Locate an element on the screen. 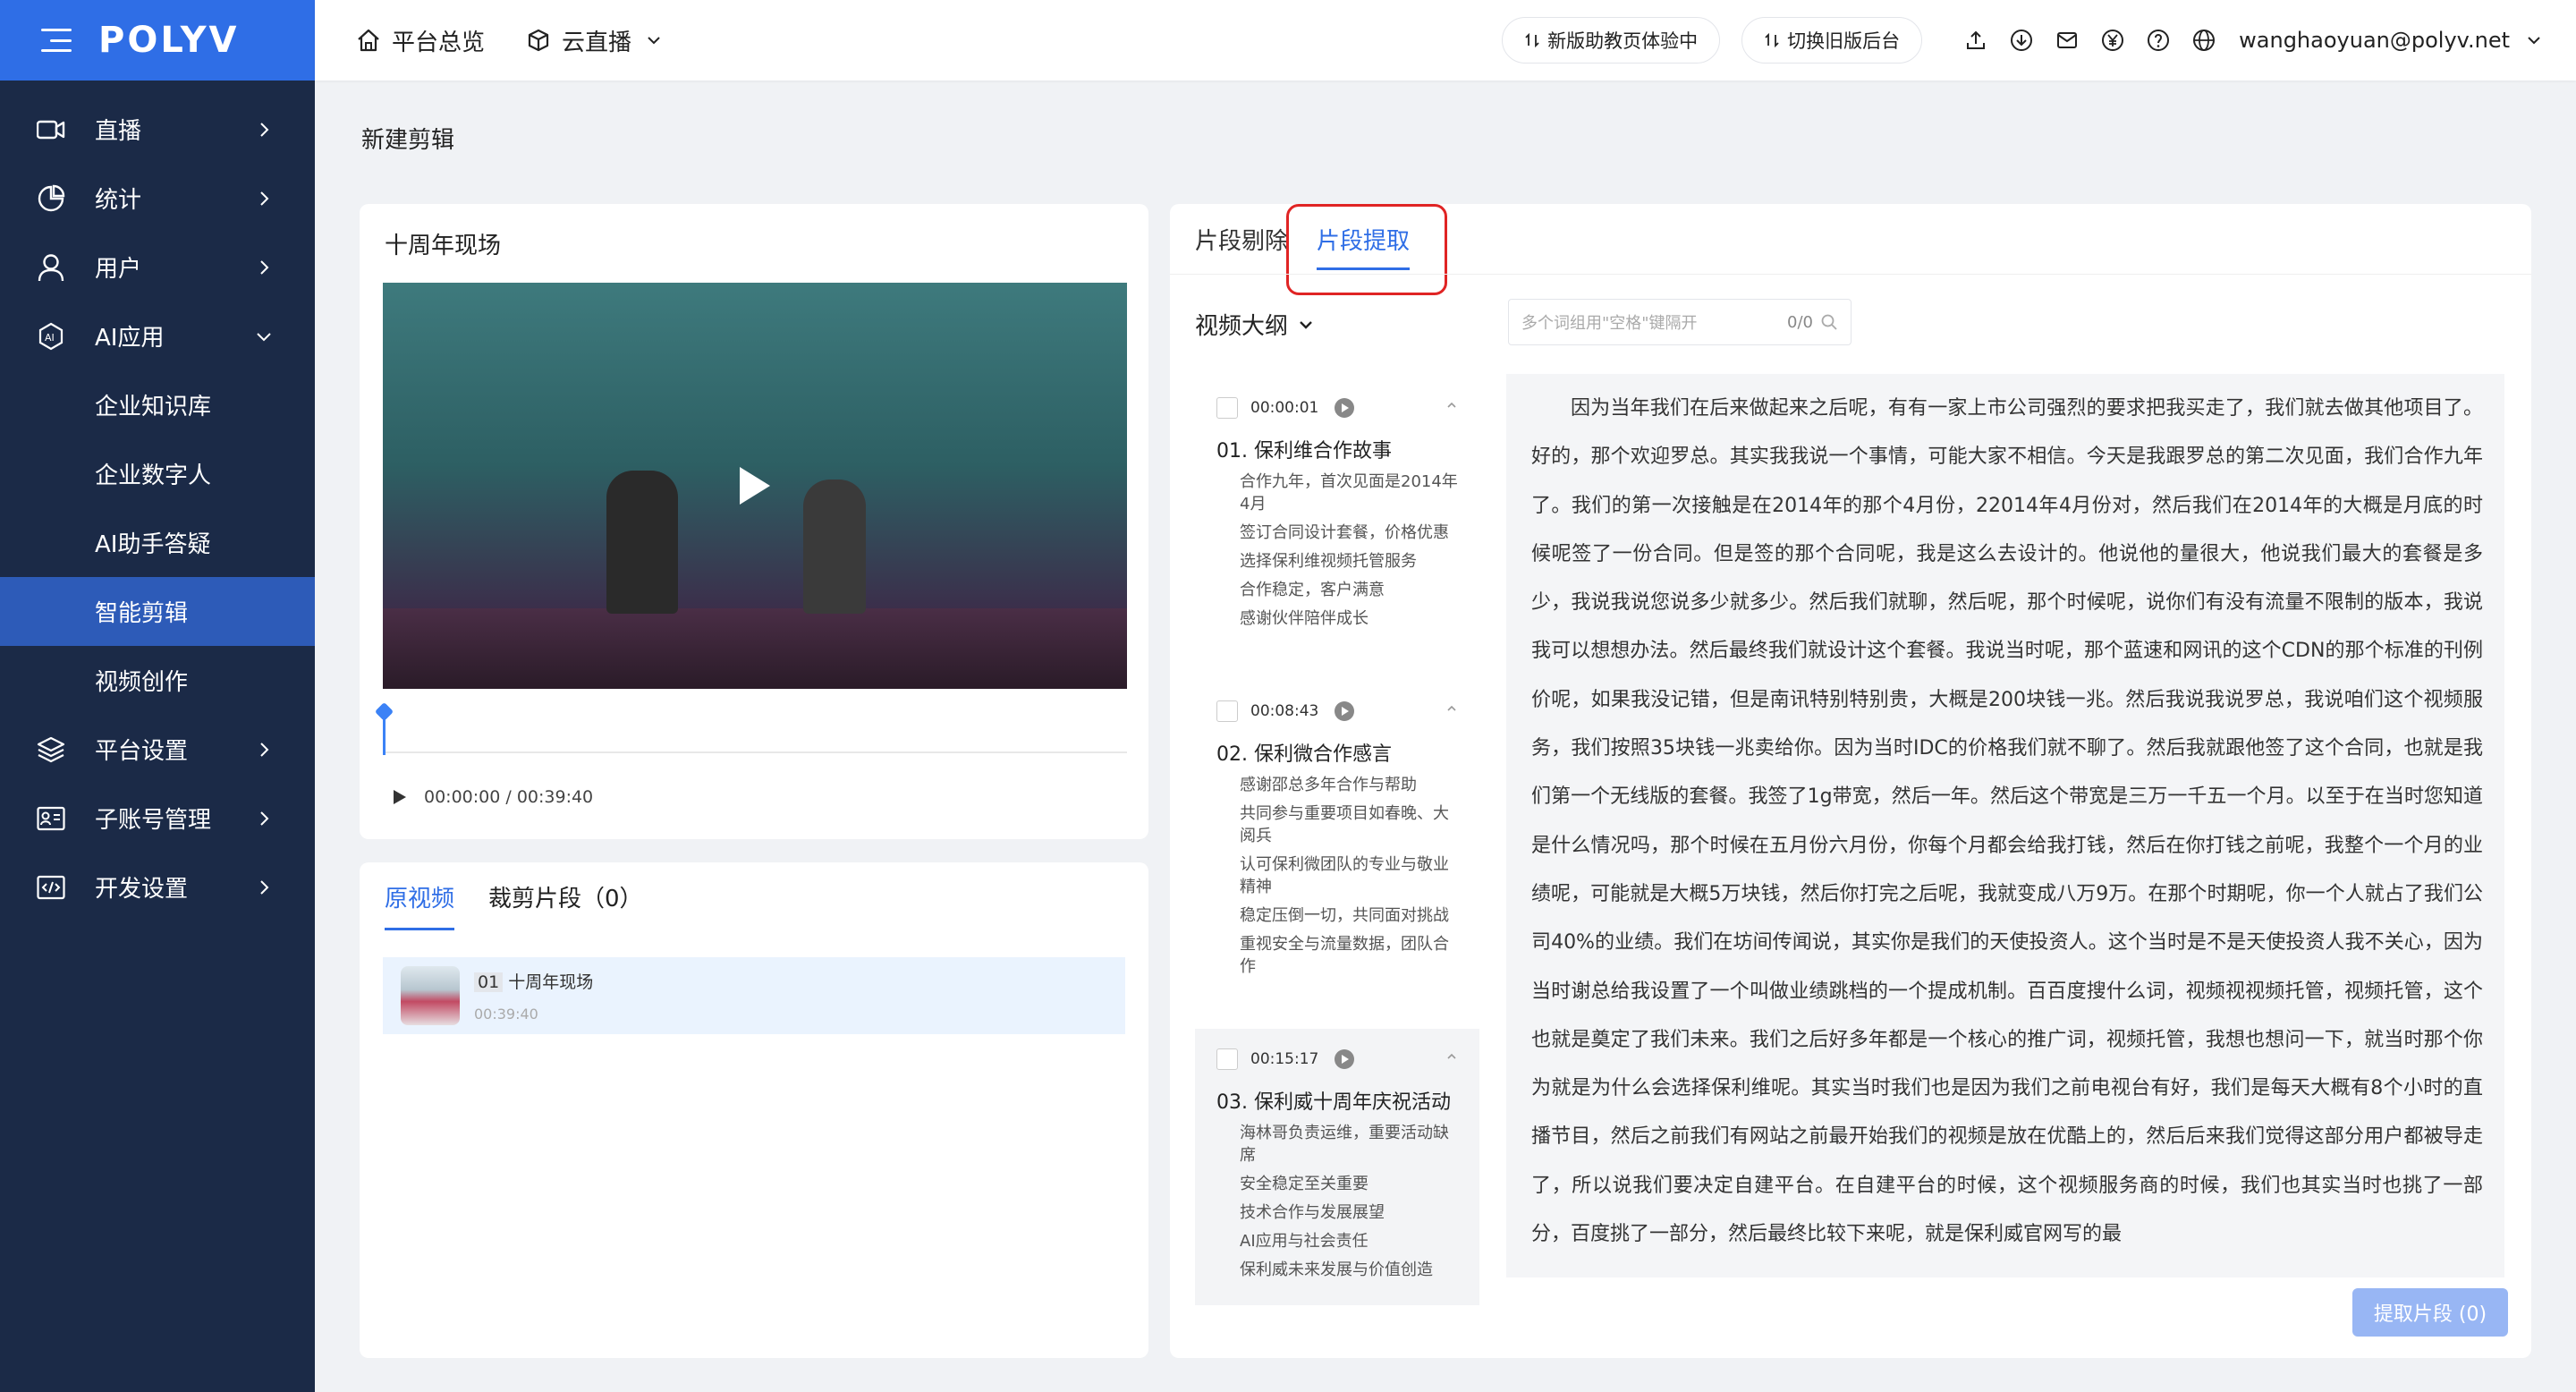  sidebar-item-stats: 统计 is located at coordinates (157, 198).